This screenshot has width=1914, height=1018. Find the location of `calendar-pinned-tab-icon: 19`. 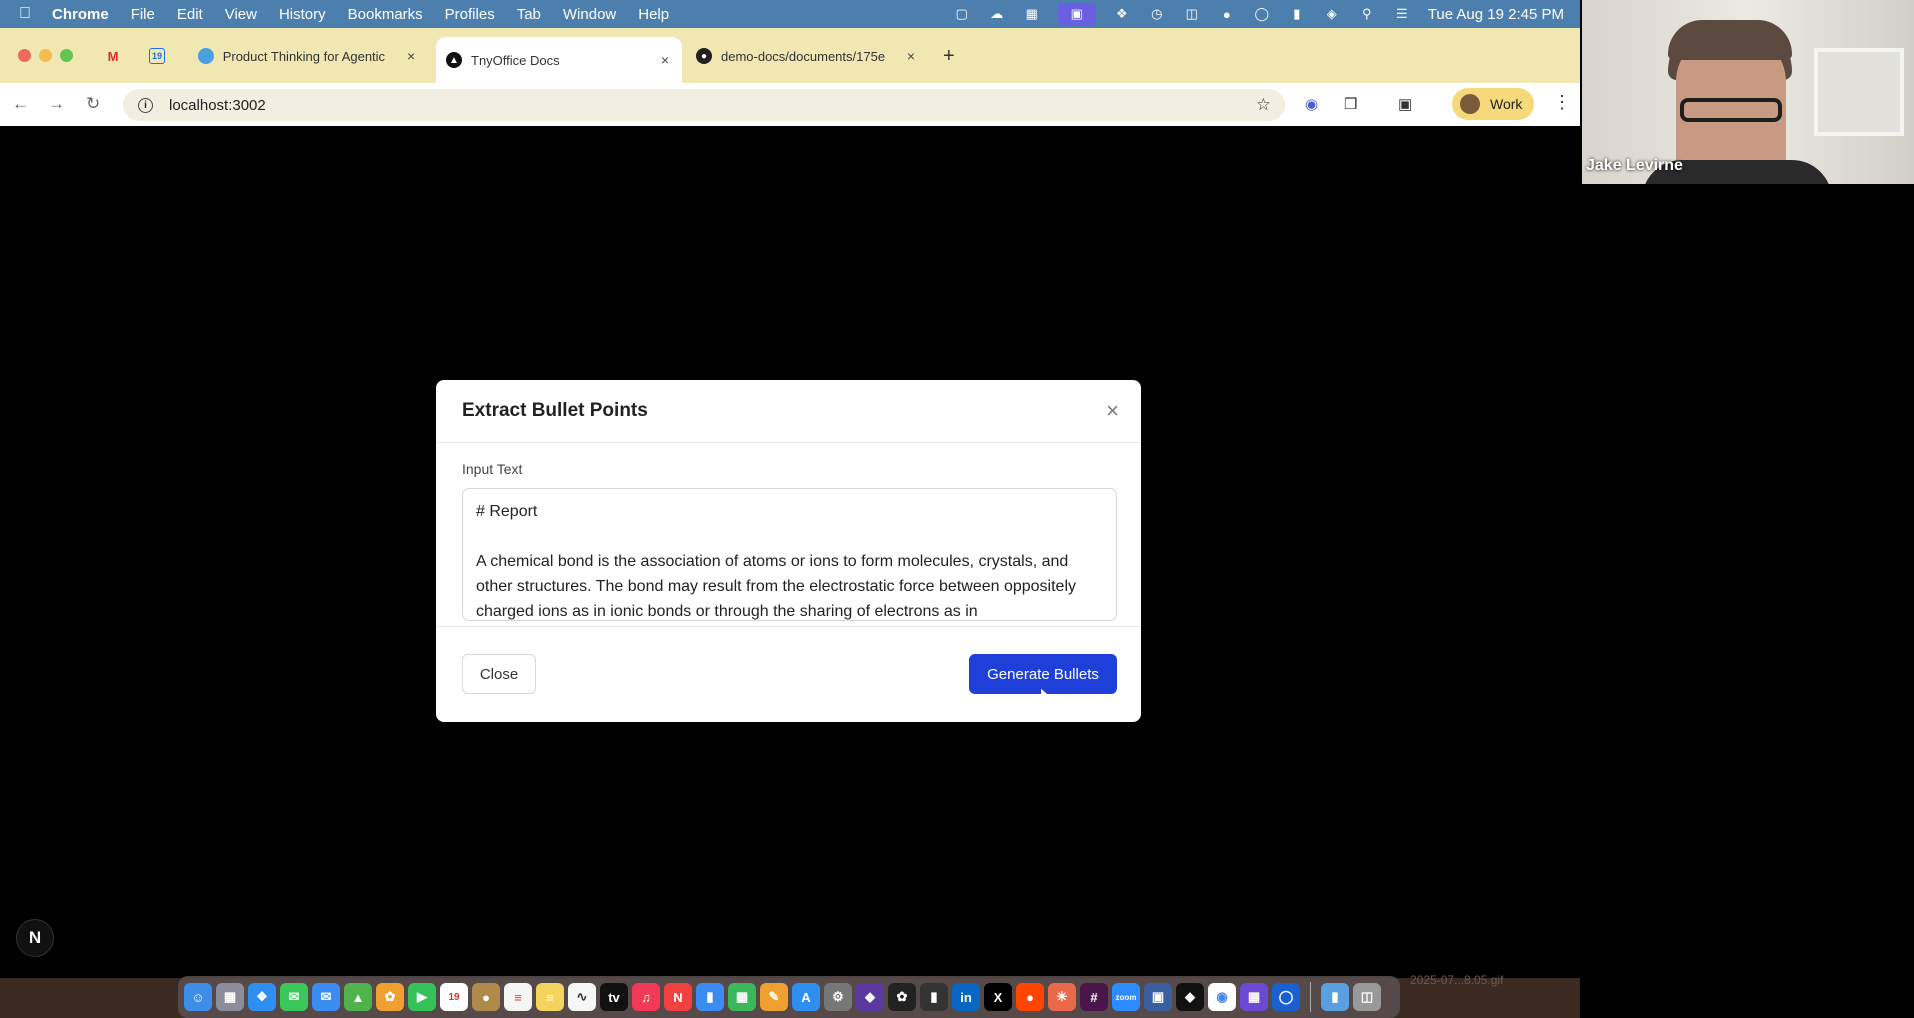

calendar-pinned-tab-icon: 19 is located at coordinates (157, 56).